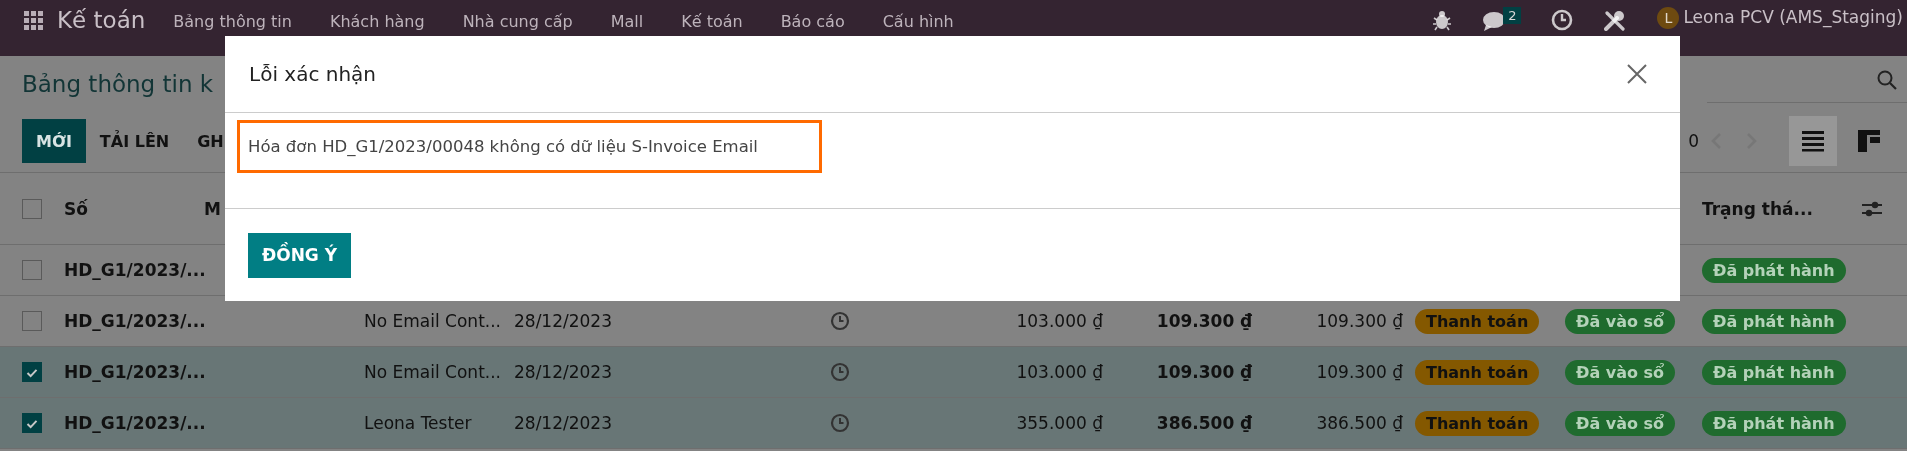  What do you see at coordinates (54, 141) in the screenshot?
I see `new-button: MỚI` at bounding box center [54, 141].